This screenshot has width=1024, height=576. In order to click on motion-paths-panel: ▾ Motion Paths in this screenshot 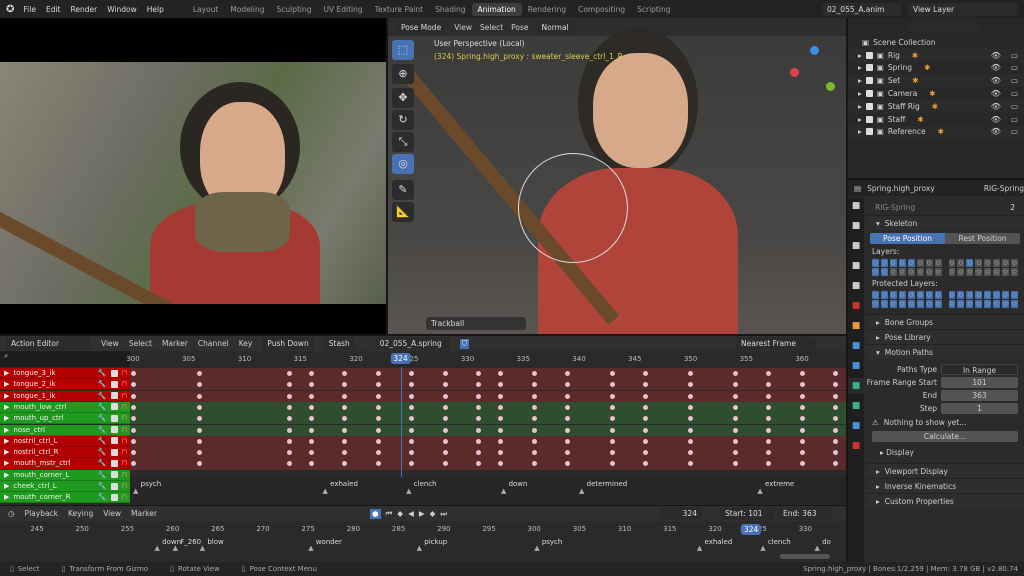, I will do `click(945, 351)`.